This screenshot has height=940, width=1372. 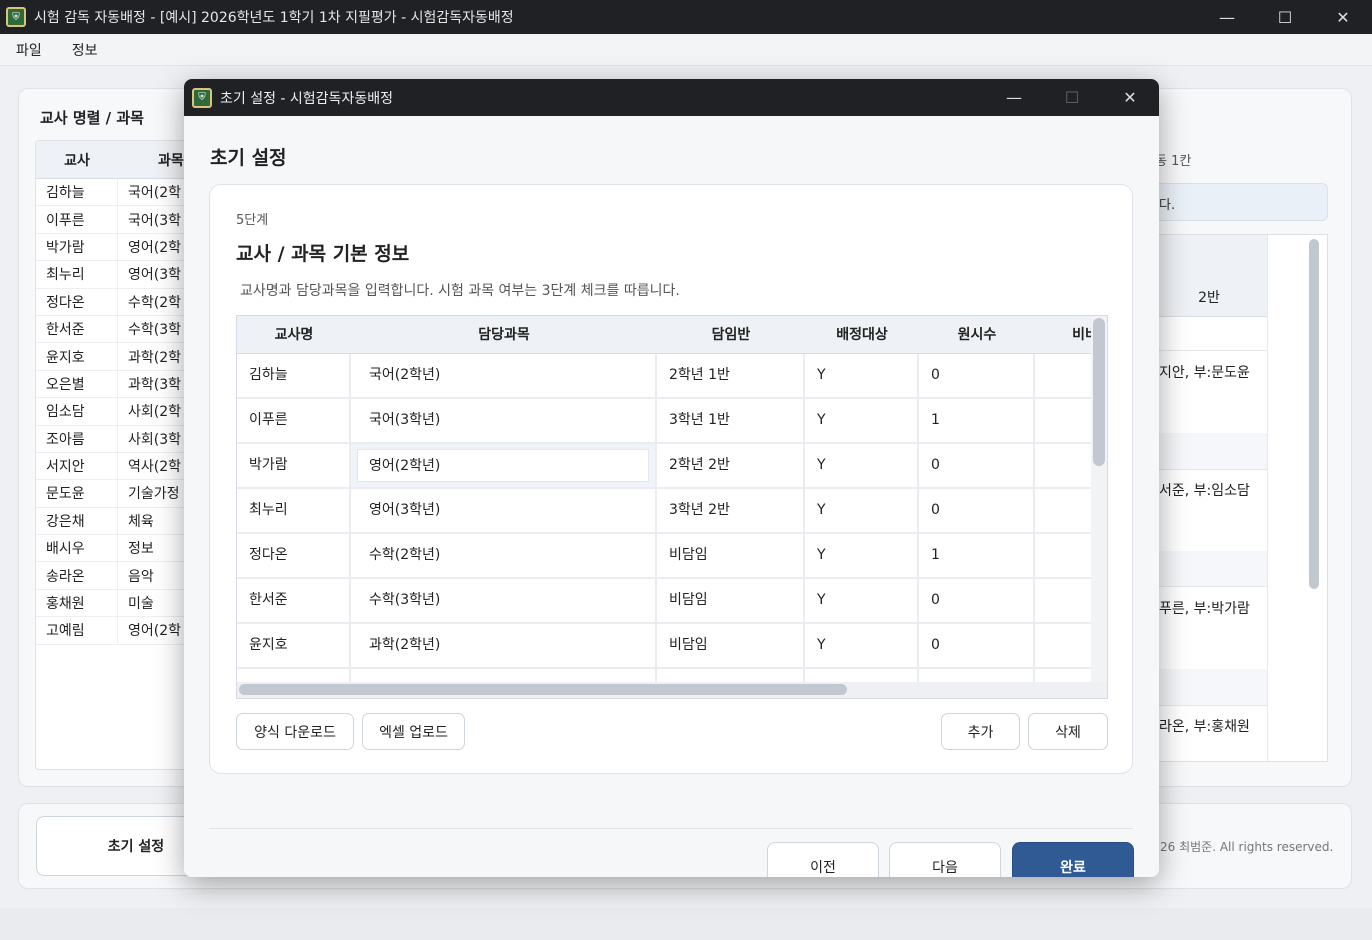 I want to click on grid-hscroll-track, so click(x=672, y=690).